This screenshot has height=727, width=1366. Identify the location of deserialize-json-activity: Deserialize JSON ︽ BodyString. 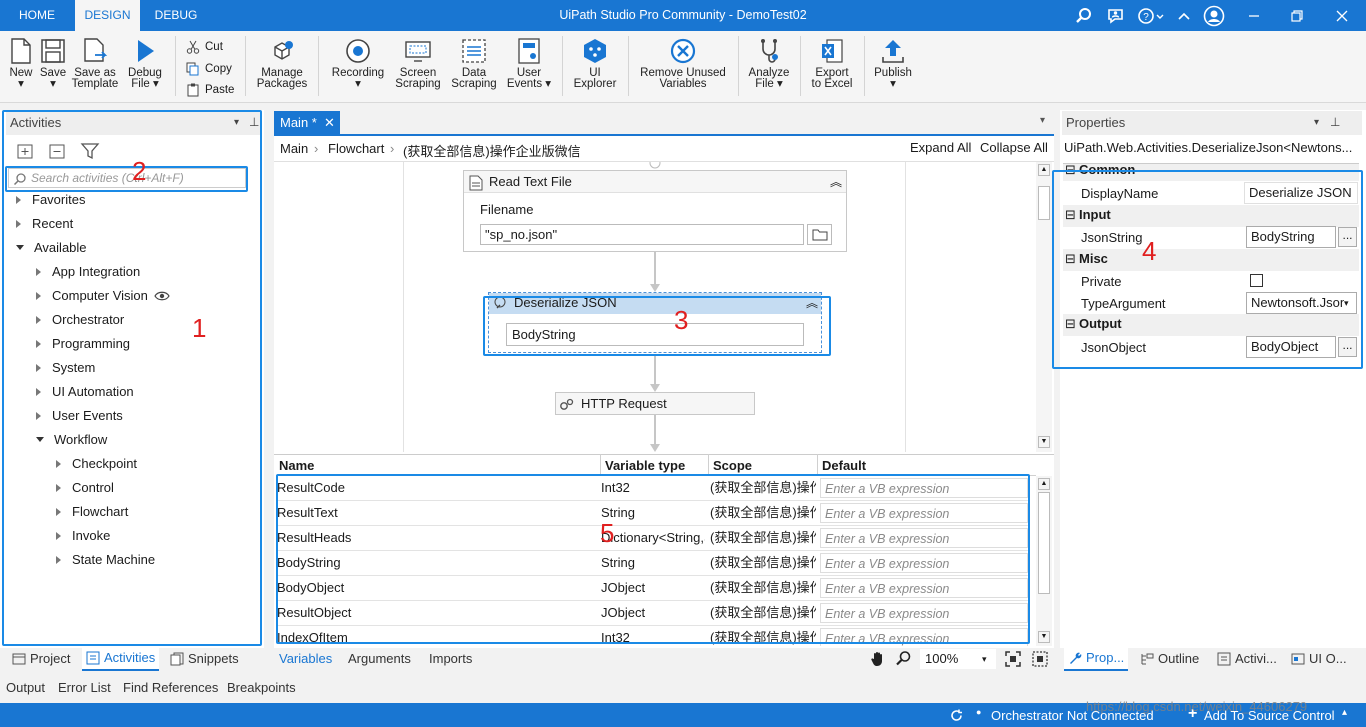
(655, 322).